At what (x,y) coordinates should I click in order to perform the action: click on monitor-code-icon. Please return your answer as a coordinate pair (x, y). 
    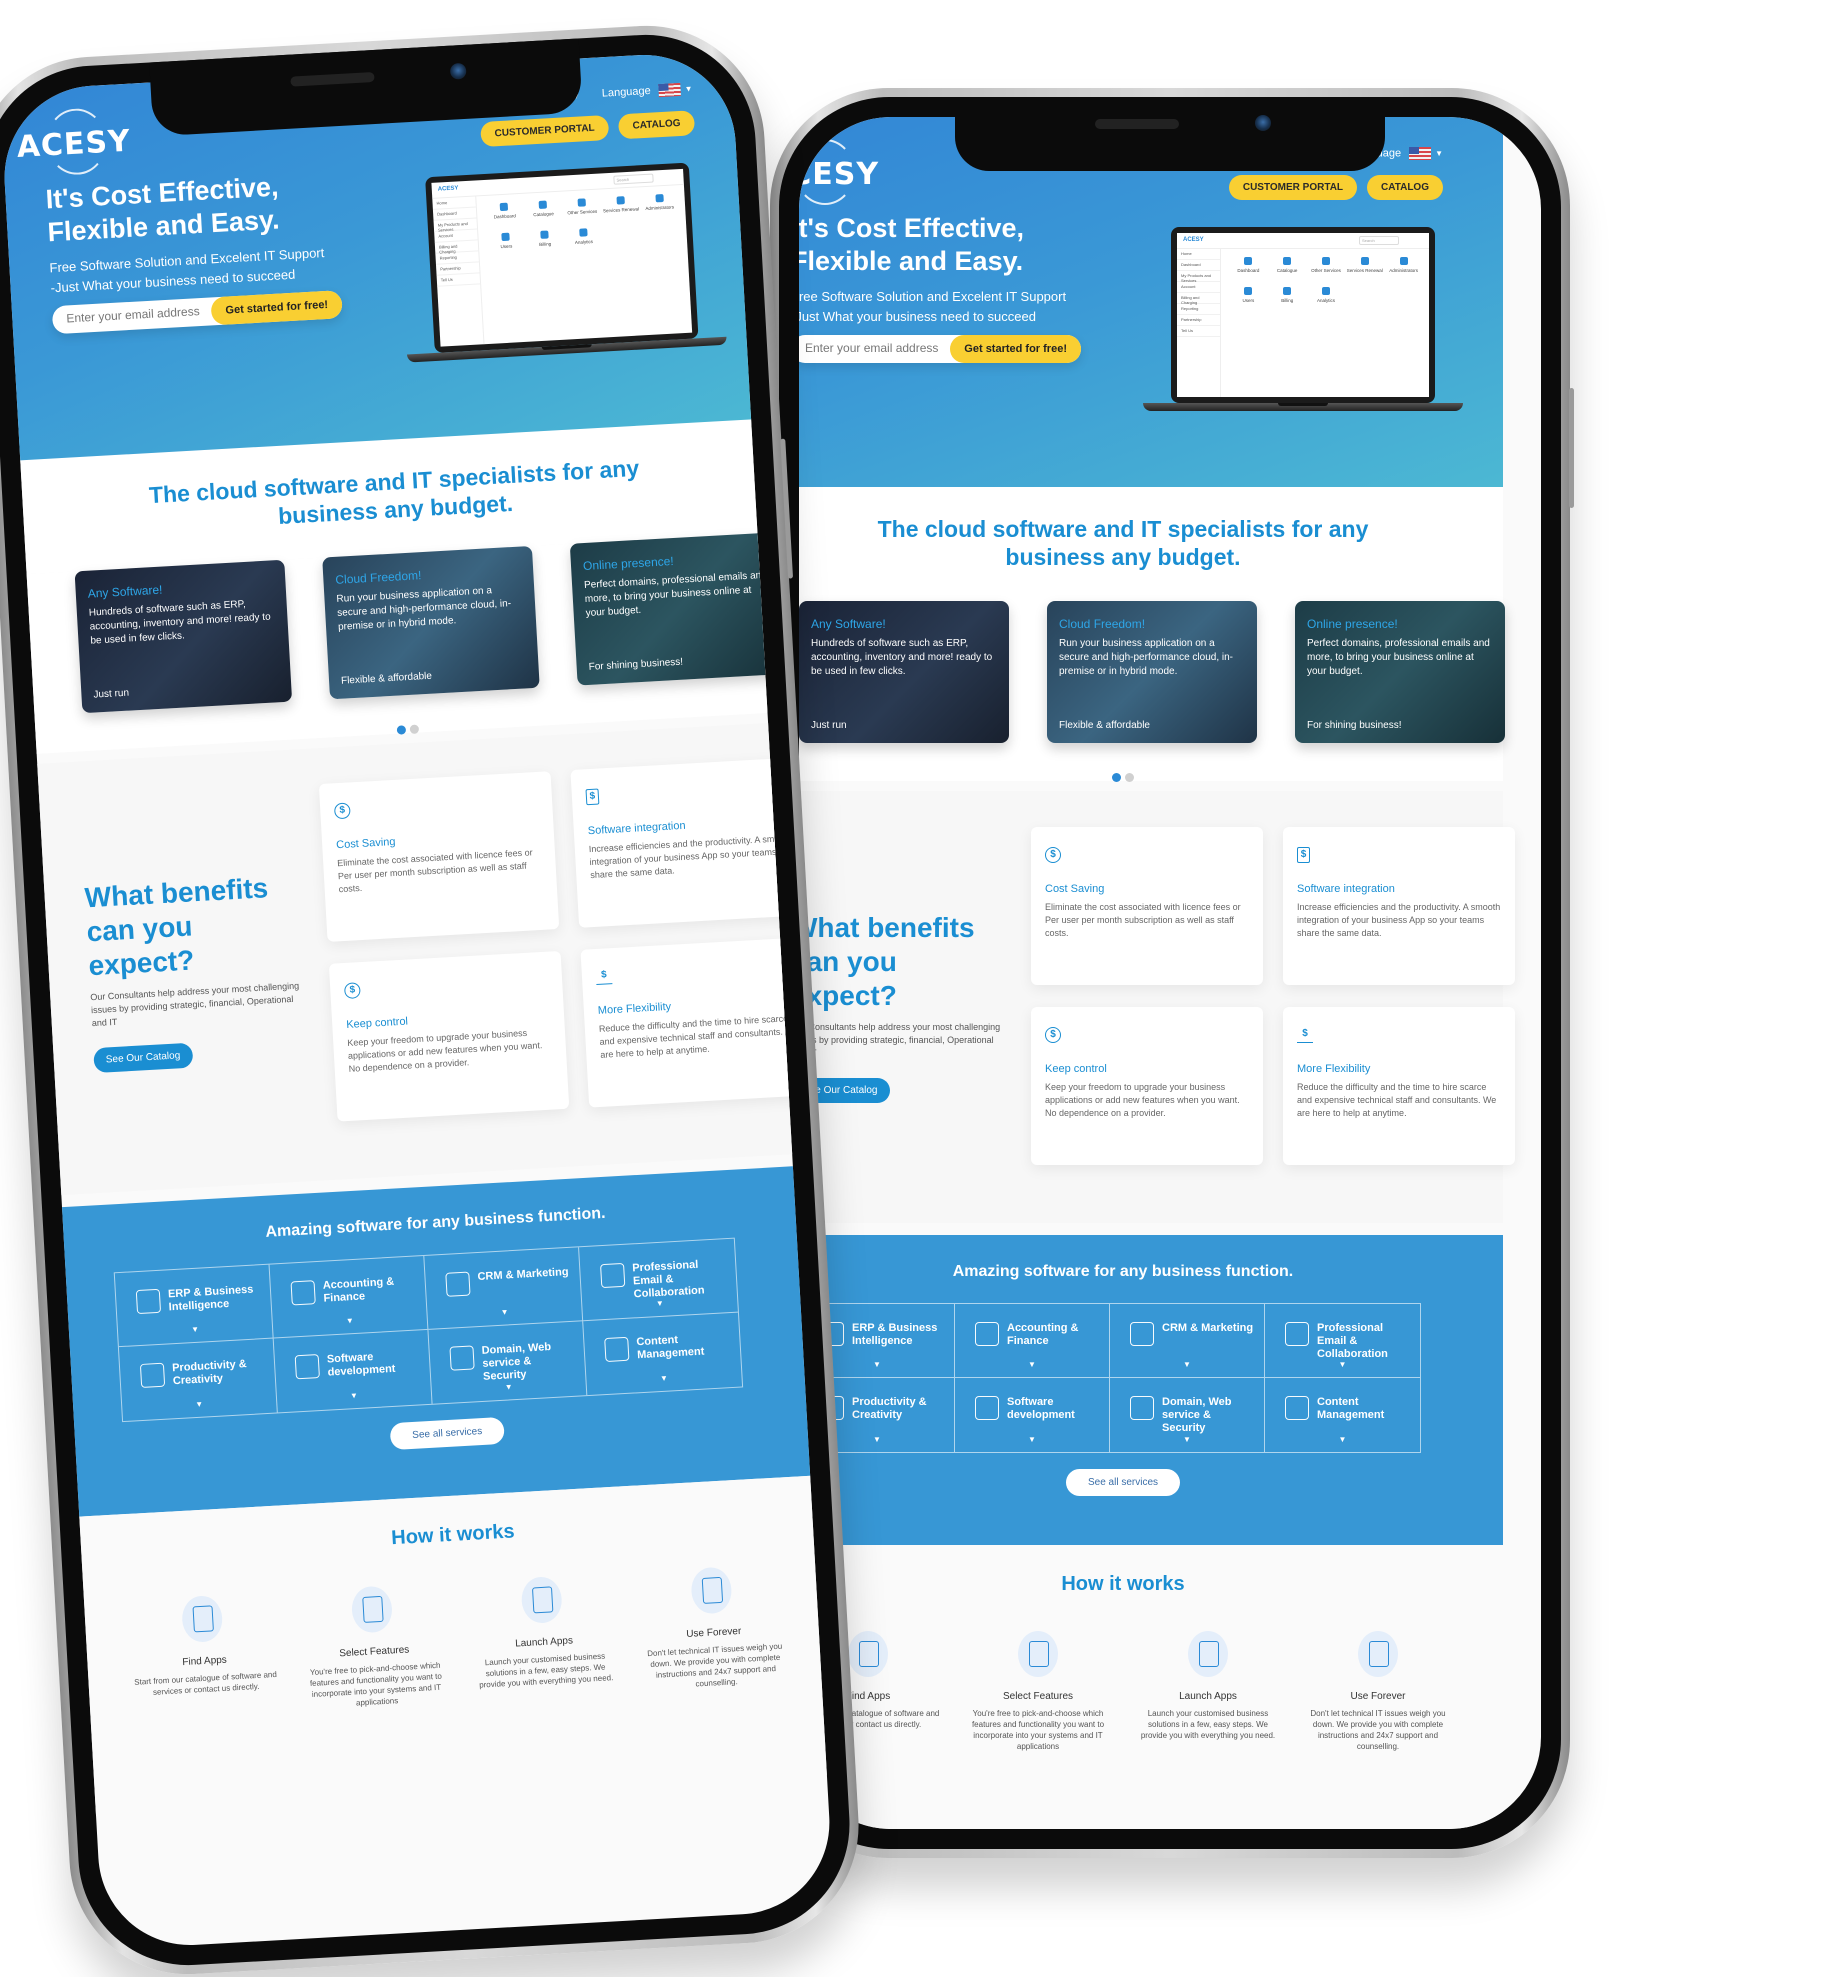
    Looking at the image, I should click on (987, 1408).